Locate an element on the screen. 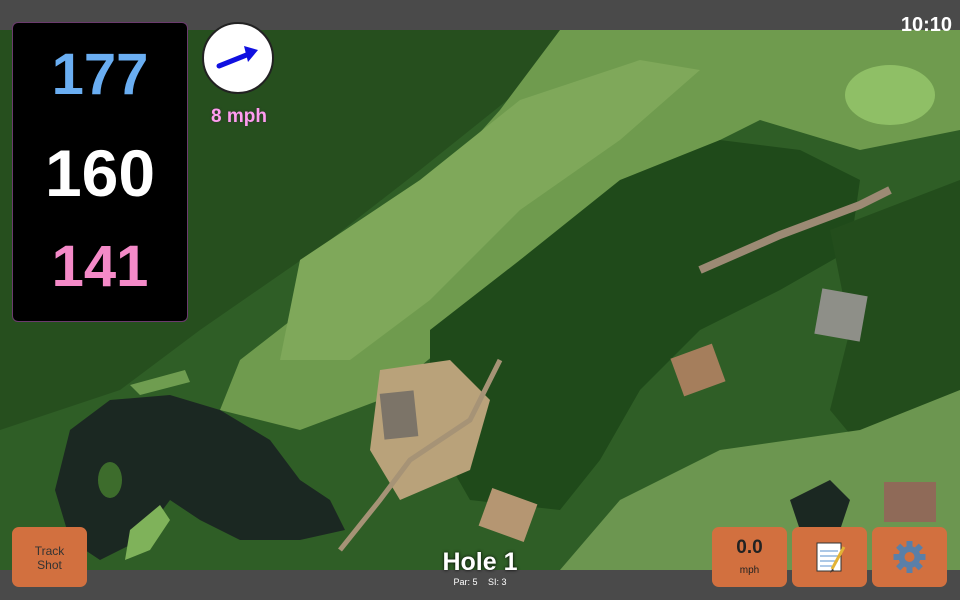 This screenshot has height=600, width=960. notepad-icon is located at coordinates (831, 557).